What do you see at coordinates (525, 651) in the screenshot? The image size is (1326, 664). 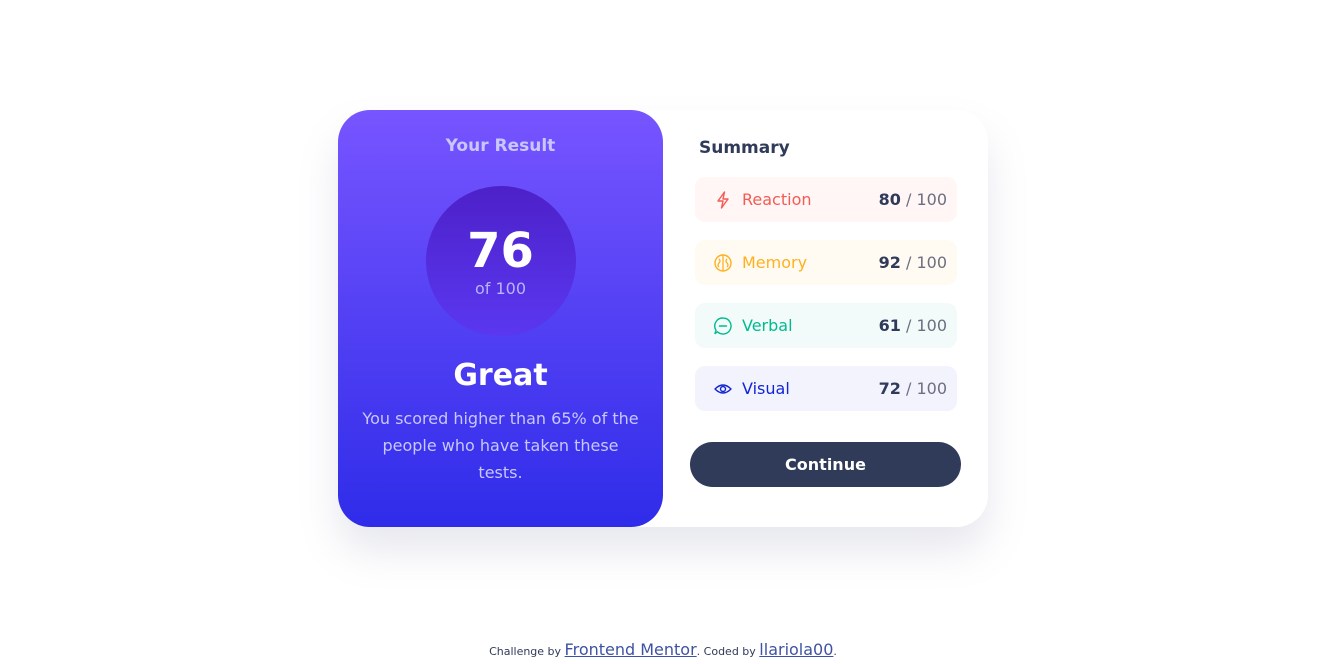 I see `footer-challenge-prefix: Challenge by` at bounding box center [525, 651].